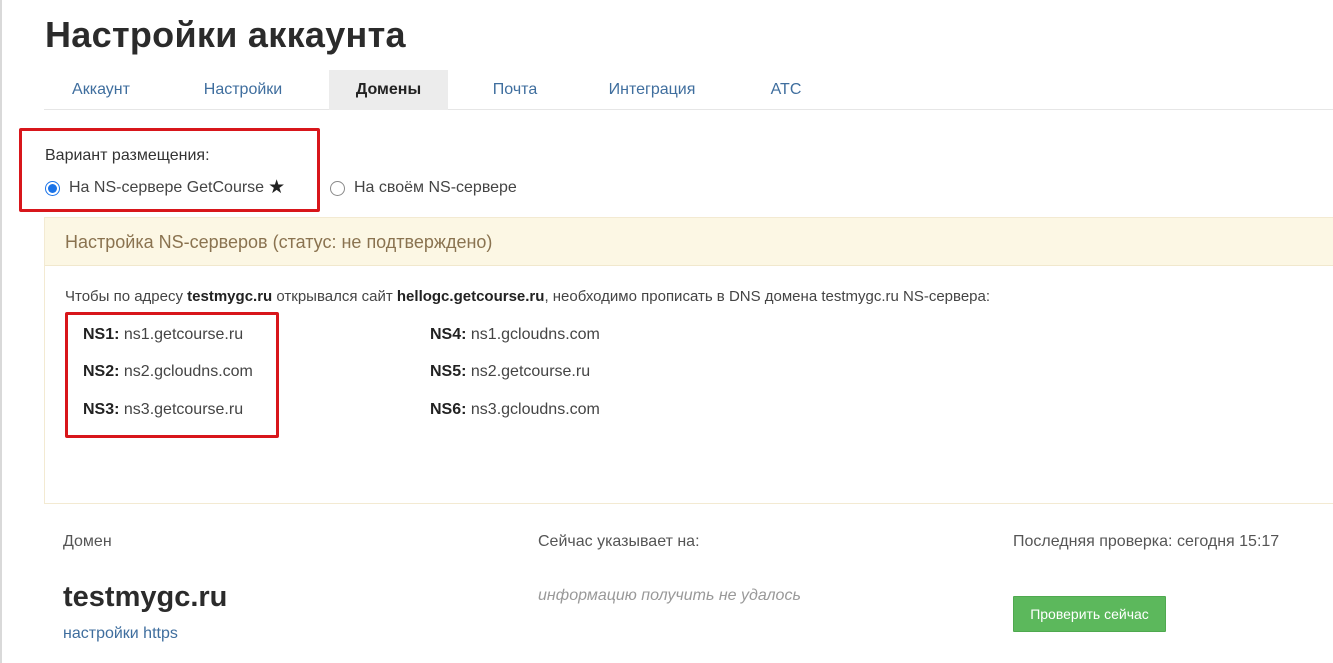 The width and height of the screenshot is (1333, 663). What do you see at coordinates (168, 371) in the screenshot?
I see `ns-server-2: NS2: ns2.gcloudns.com` at bounding box center [168, 371].